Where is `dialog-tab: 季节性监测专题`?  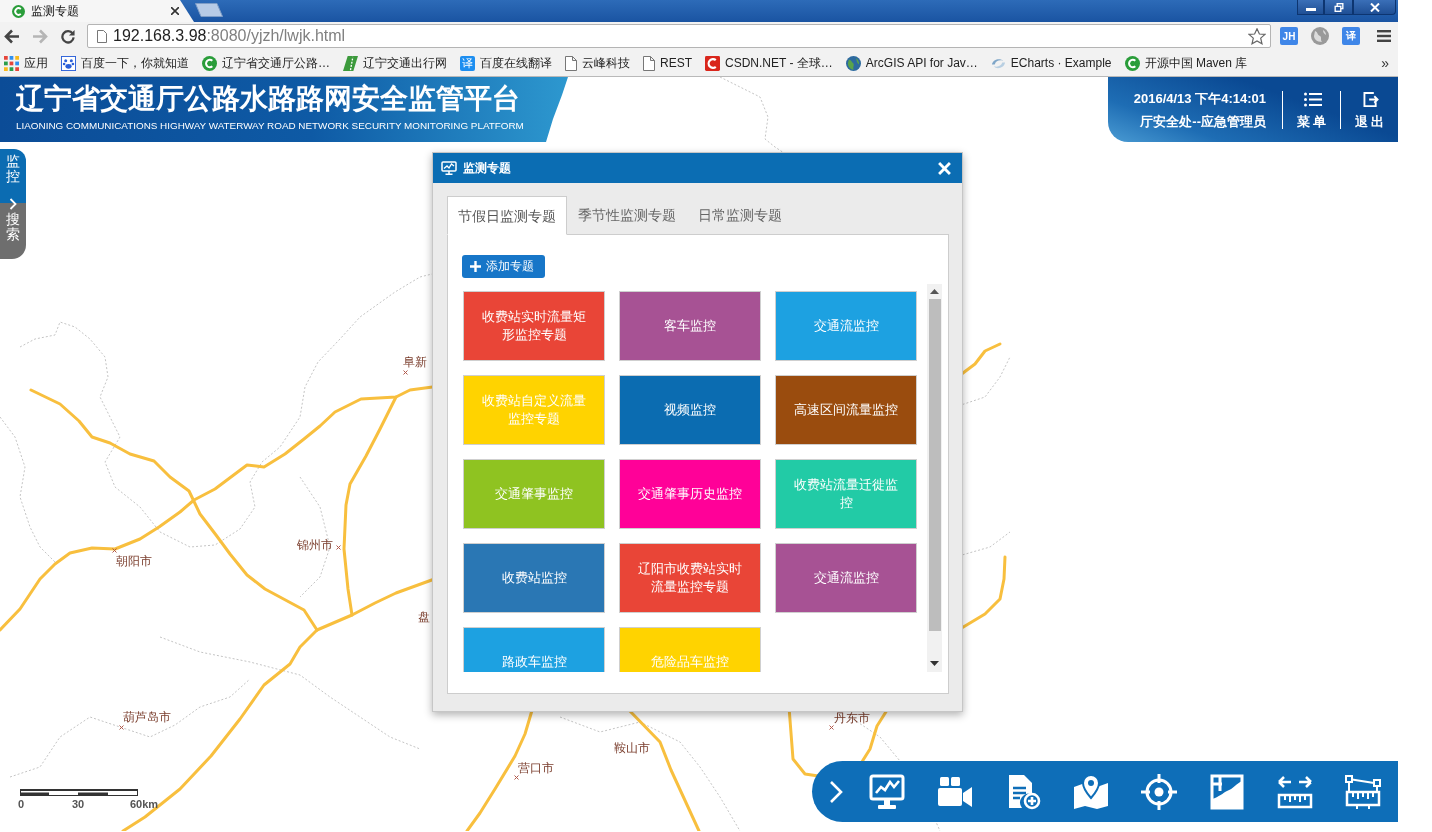 dialog-tab: 季节性监测专题 is located at coordinates (627, 215).